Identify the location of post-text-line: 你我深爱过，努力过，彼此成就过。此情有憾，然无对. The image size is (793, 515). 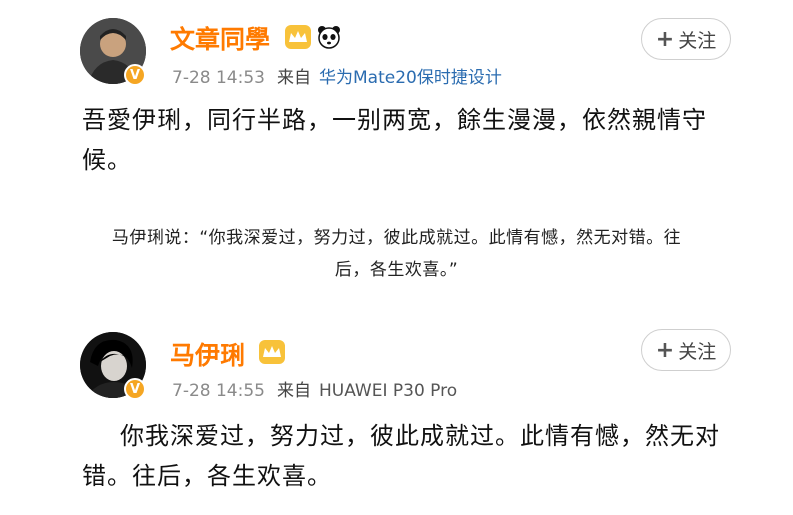
(420, 436).